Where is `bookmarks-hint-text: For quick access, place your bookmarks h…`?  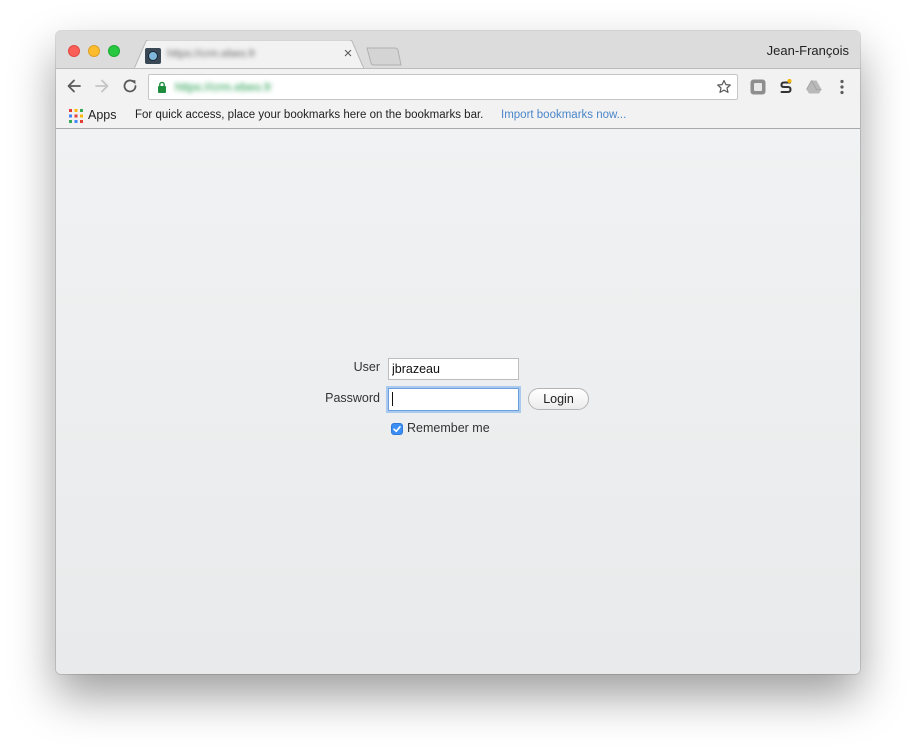
bookmarks-hint-text: For quick access, place your bookmarks h… is located at coordinates (309, 115).